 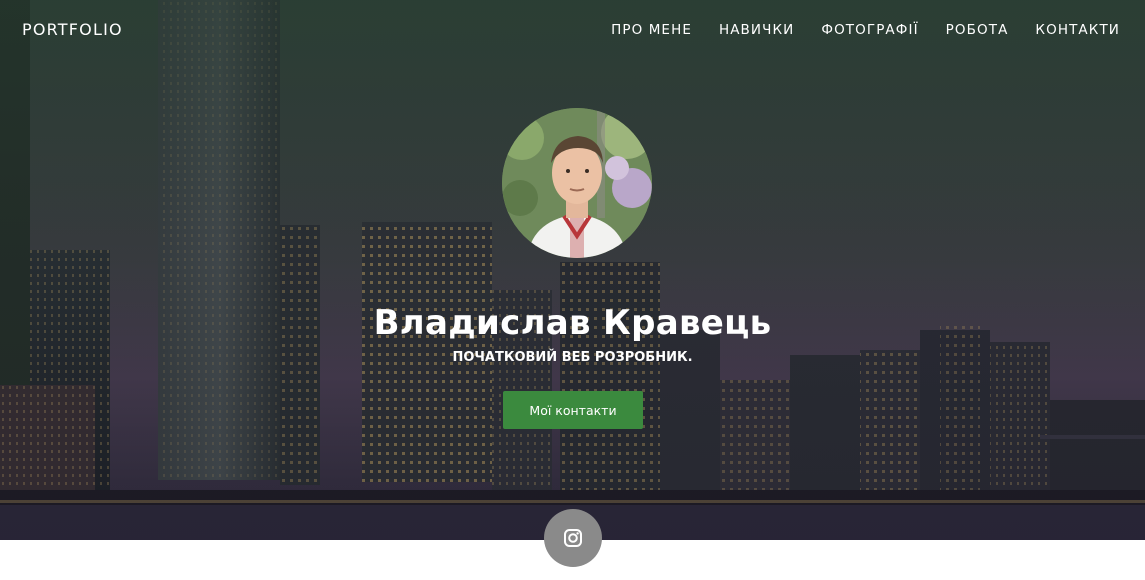 I want to click on instagram-button, so click(x=573, y=538).